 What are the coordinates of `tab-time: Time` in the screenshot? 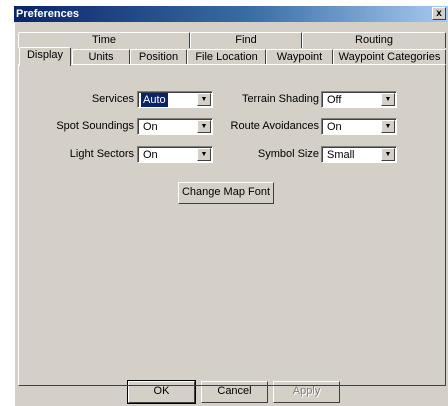 It's located at (104, 40).